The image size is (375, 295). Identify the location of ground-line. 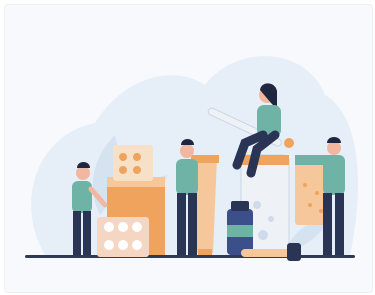
(190, 256).